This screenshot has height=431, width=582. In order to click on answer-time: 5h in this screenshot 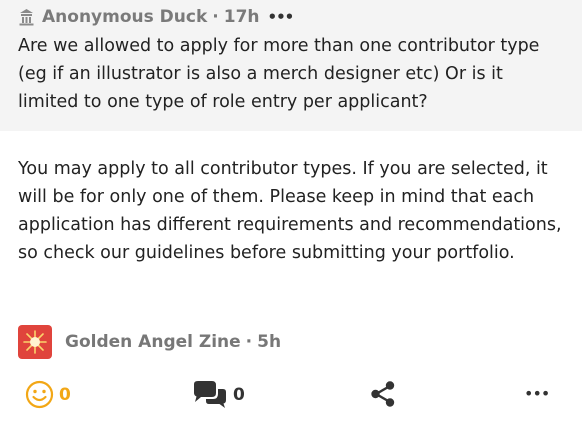, I will do `click(269, 342)`.